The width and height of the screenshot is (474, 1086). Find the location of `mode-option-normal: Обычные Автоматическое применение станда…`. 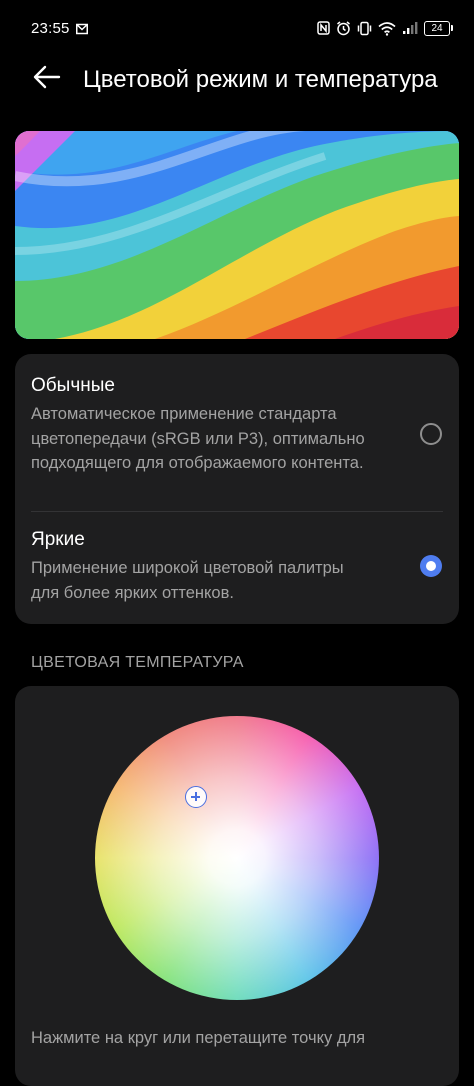

mode-option-normal: Обычные Автоматическое применение станда… is located at coordinates (237, 432).